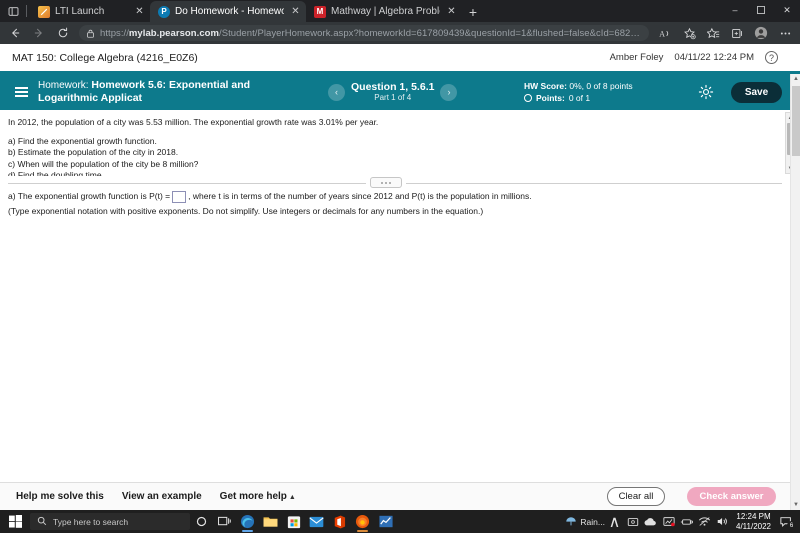  I want to click on help-icon: ?, so click(771, 57).